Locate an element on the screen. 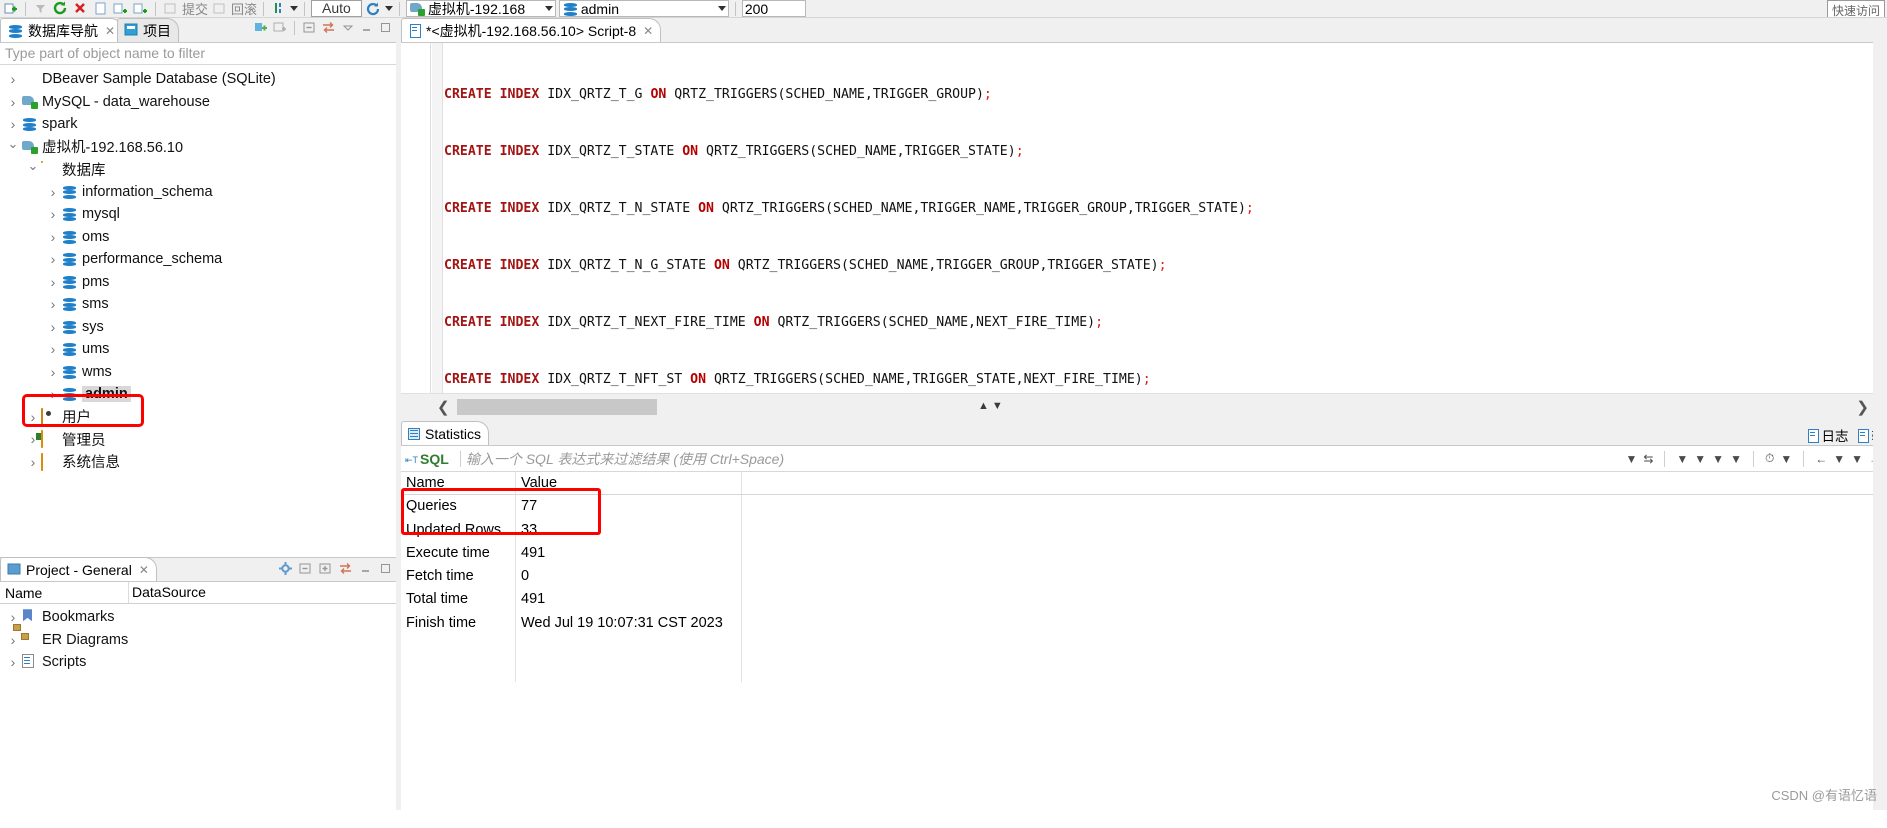 Image resolution: width=1887 pixels, height=828 pixels. stop-icon is located at coordinates (80, 8).